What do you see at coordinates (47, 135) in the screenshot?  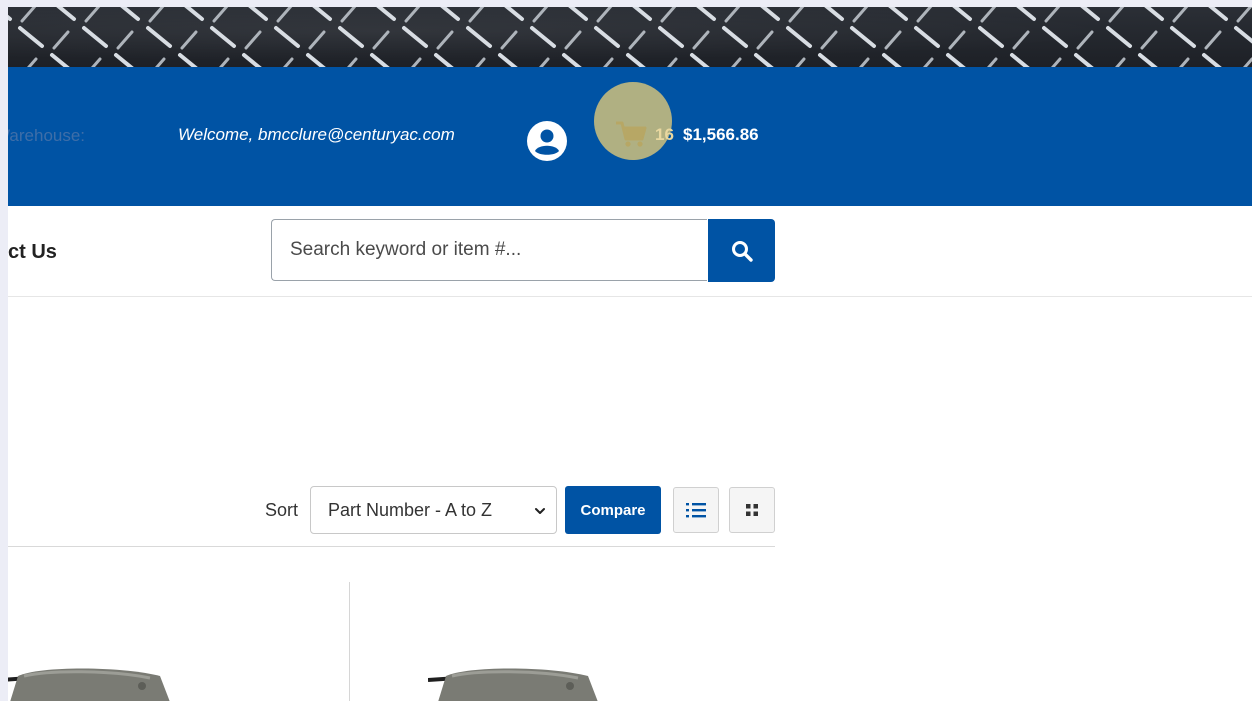 I see `warehouse-label: Warehouse:` at bounding box center [47, 135].